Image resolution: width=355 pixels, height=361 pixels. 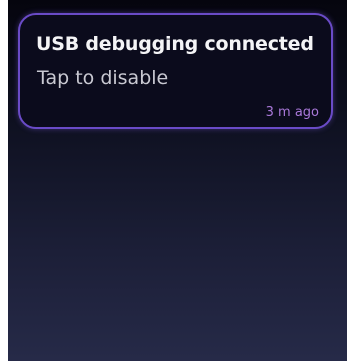 What do you see at coordinates (175, 44) in the screenshot?
I see `notification-title: USB debugging connected` at bounding box center [175, 44].